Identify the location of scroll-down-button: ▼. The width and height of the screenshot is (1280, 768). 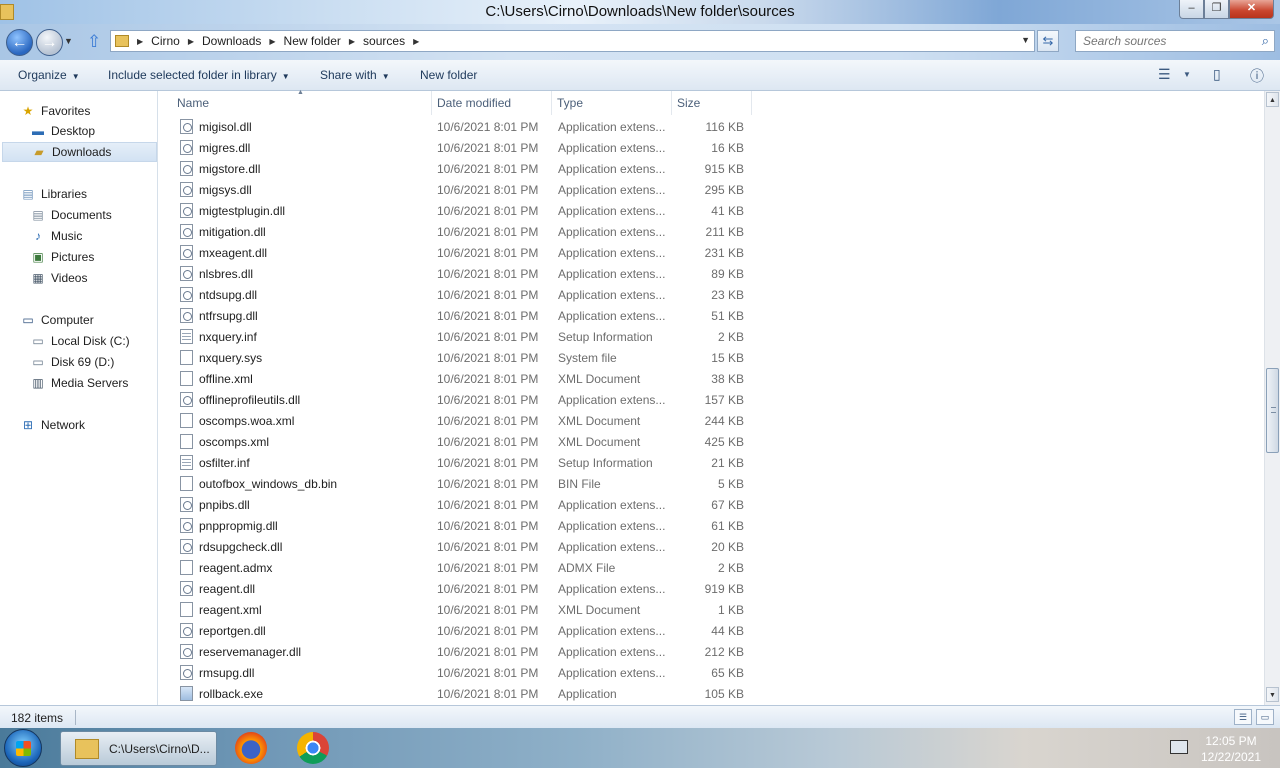
(1272, 694).